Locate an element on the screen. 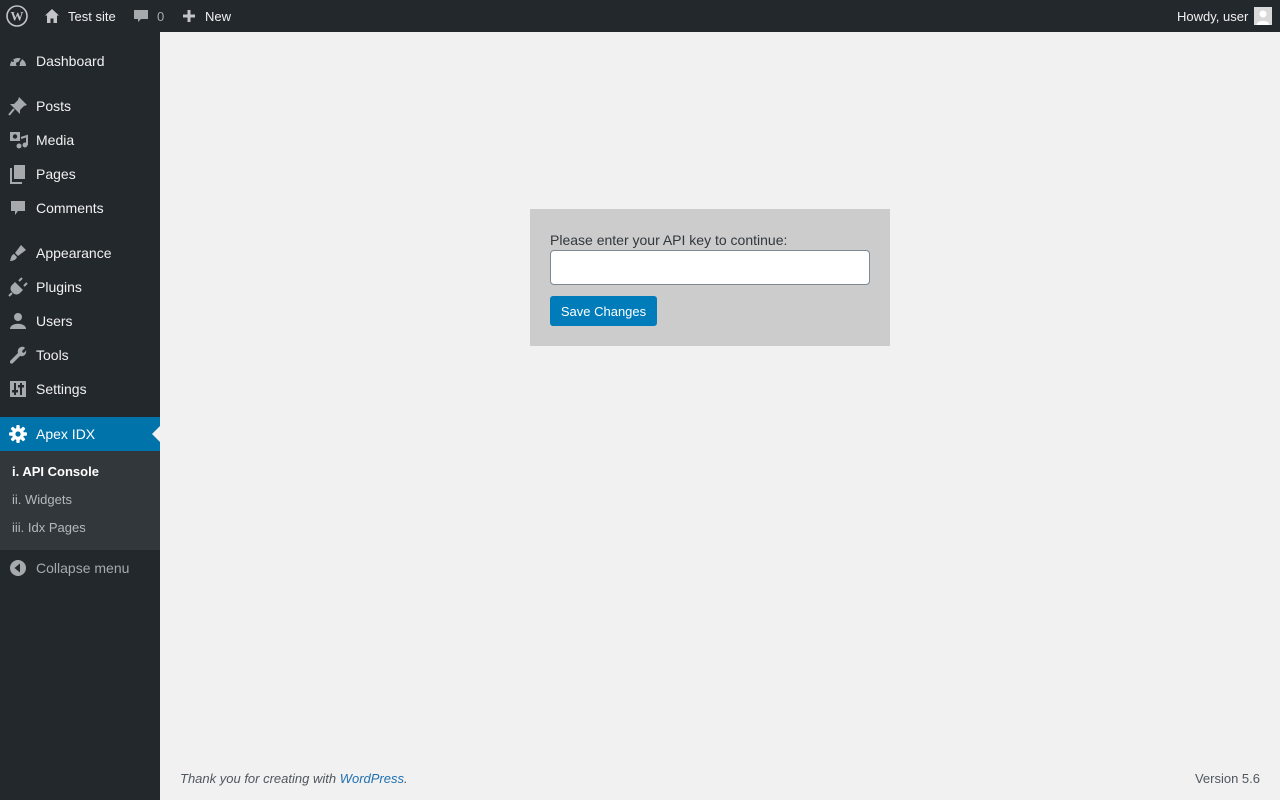 This screenshot has width=1280, height=800. sidebar-item-plugins: Plugins is located at coordinates (80, 287).